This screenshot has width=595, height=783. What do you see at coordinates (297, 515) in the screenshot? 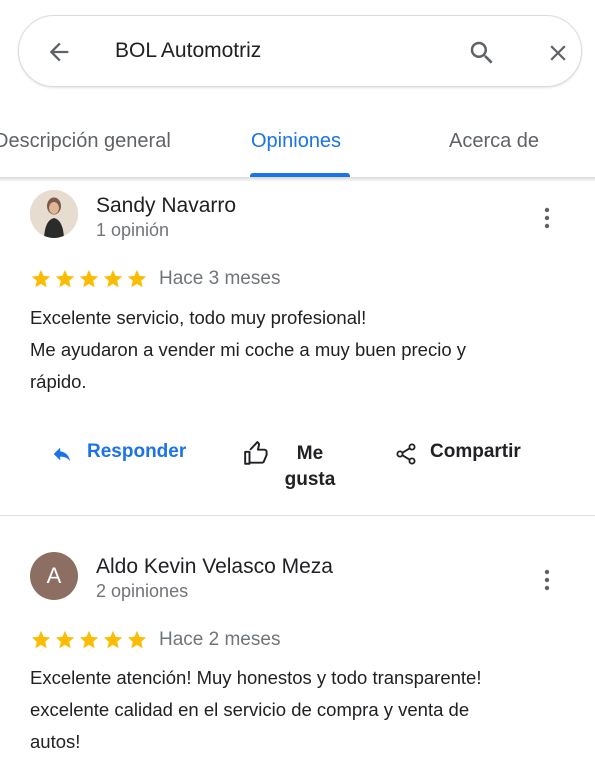
I see `review-divider` at bounding box center [297, 515].